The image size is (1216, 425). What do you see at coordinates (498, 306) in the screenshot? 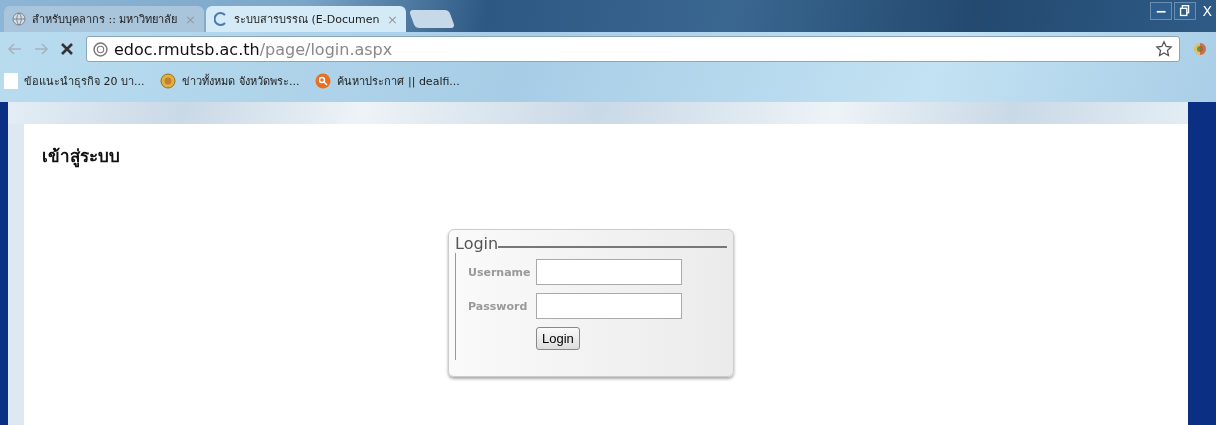
I see `field-label: Password` at bounding box center [498, 306].